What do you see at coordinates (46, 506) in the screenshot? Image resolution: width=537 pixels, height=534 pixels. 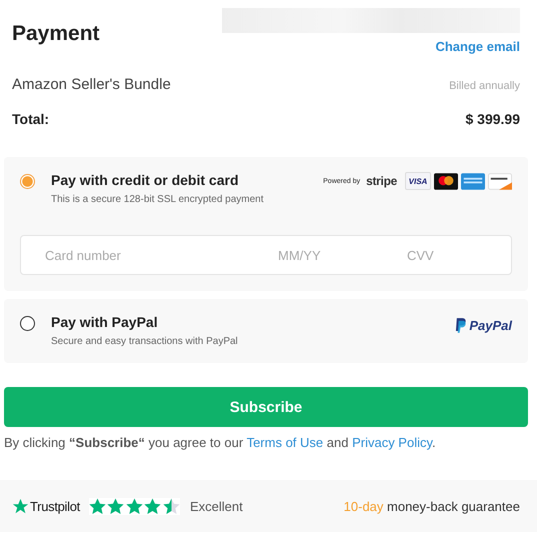 I see `trustpilot-logo: Trustpilot` at bounding box center [46, 506].